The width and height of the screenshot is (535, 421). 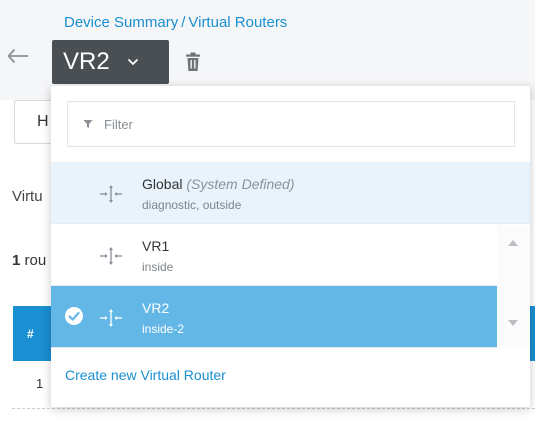 I want to click on filter-box, so click(x=291, y=124).